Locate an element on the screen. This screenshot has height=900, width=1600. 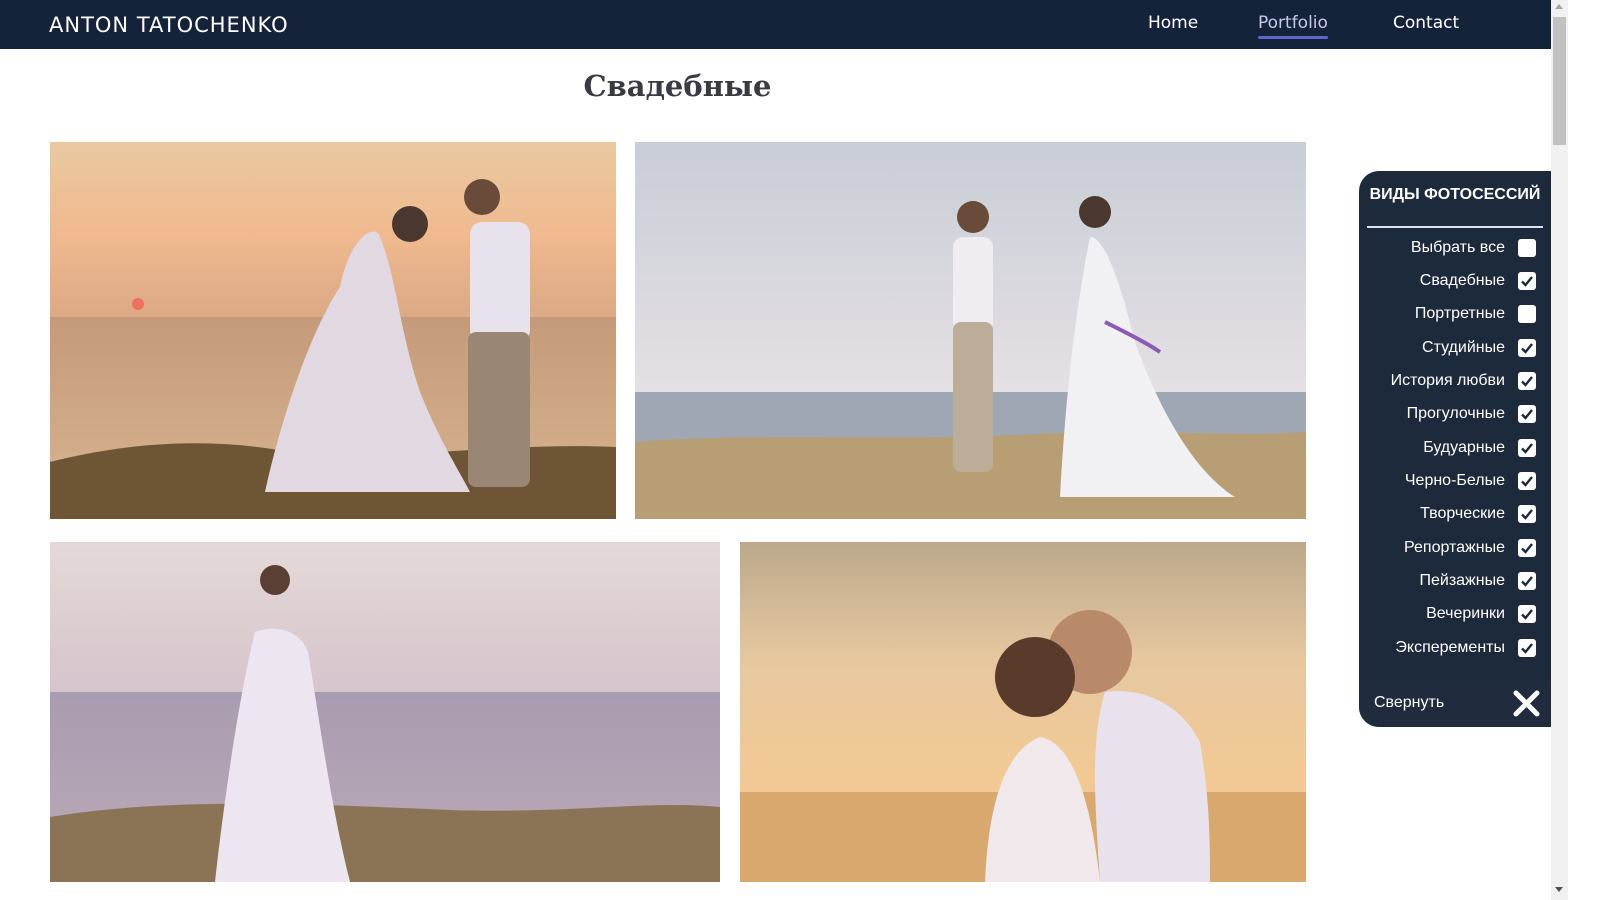
page-title: Свадебные is located at coordinates (677, 86).